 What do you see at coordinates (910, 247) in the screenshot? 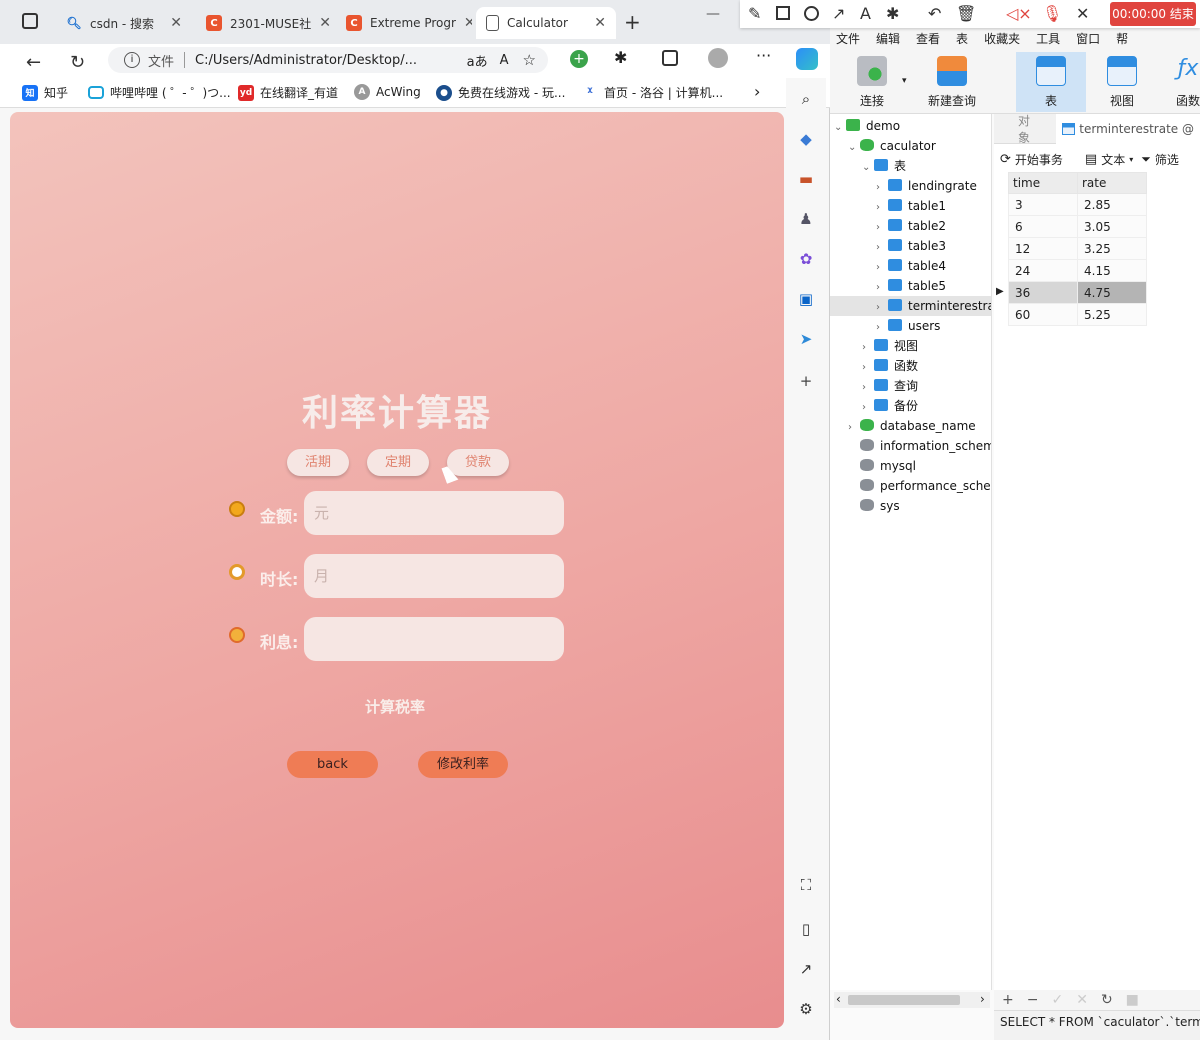
I see `tree-node: › table3` at bounding box center [910, 247].